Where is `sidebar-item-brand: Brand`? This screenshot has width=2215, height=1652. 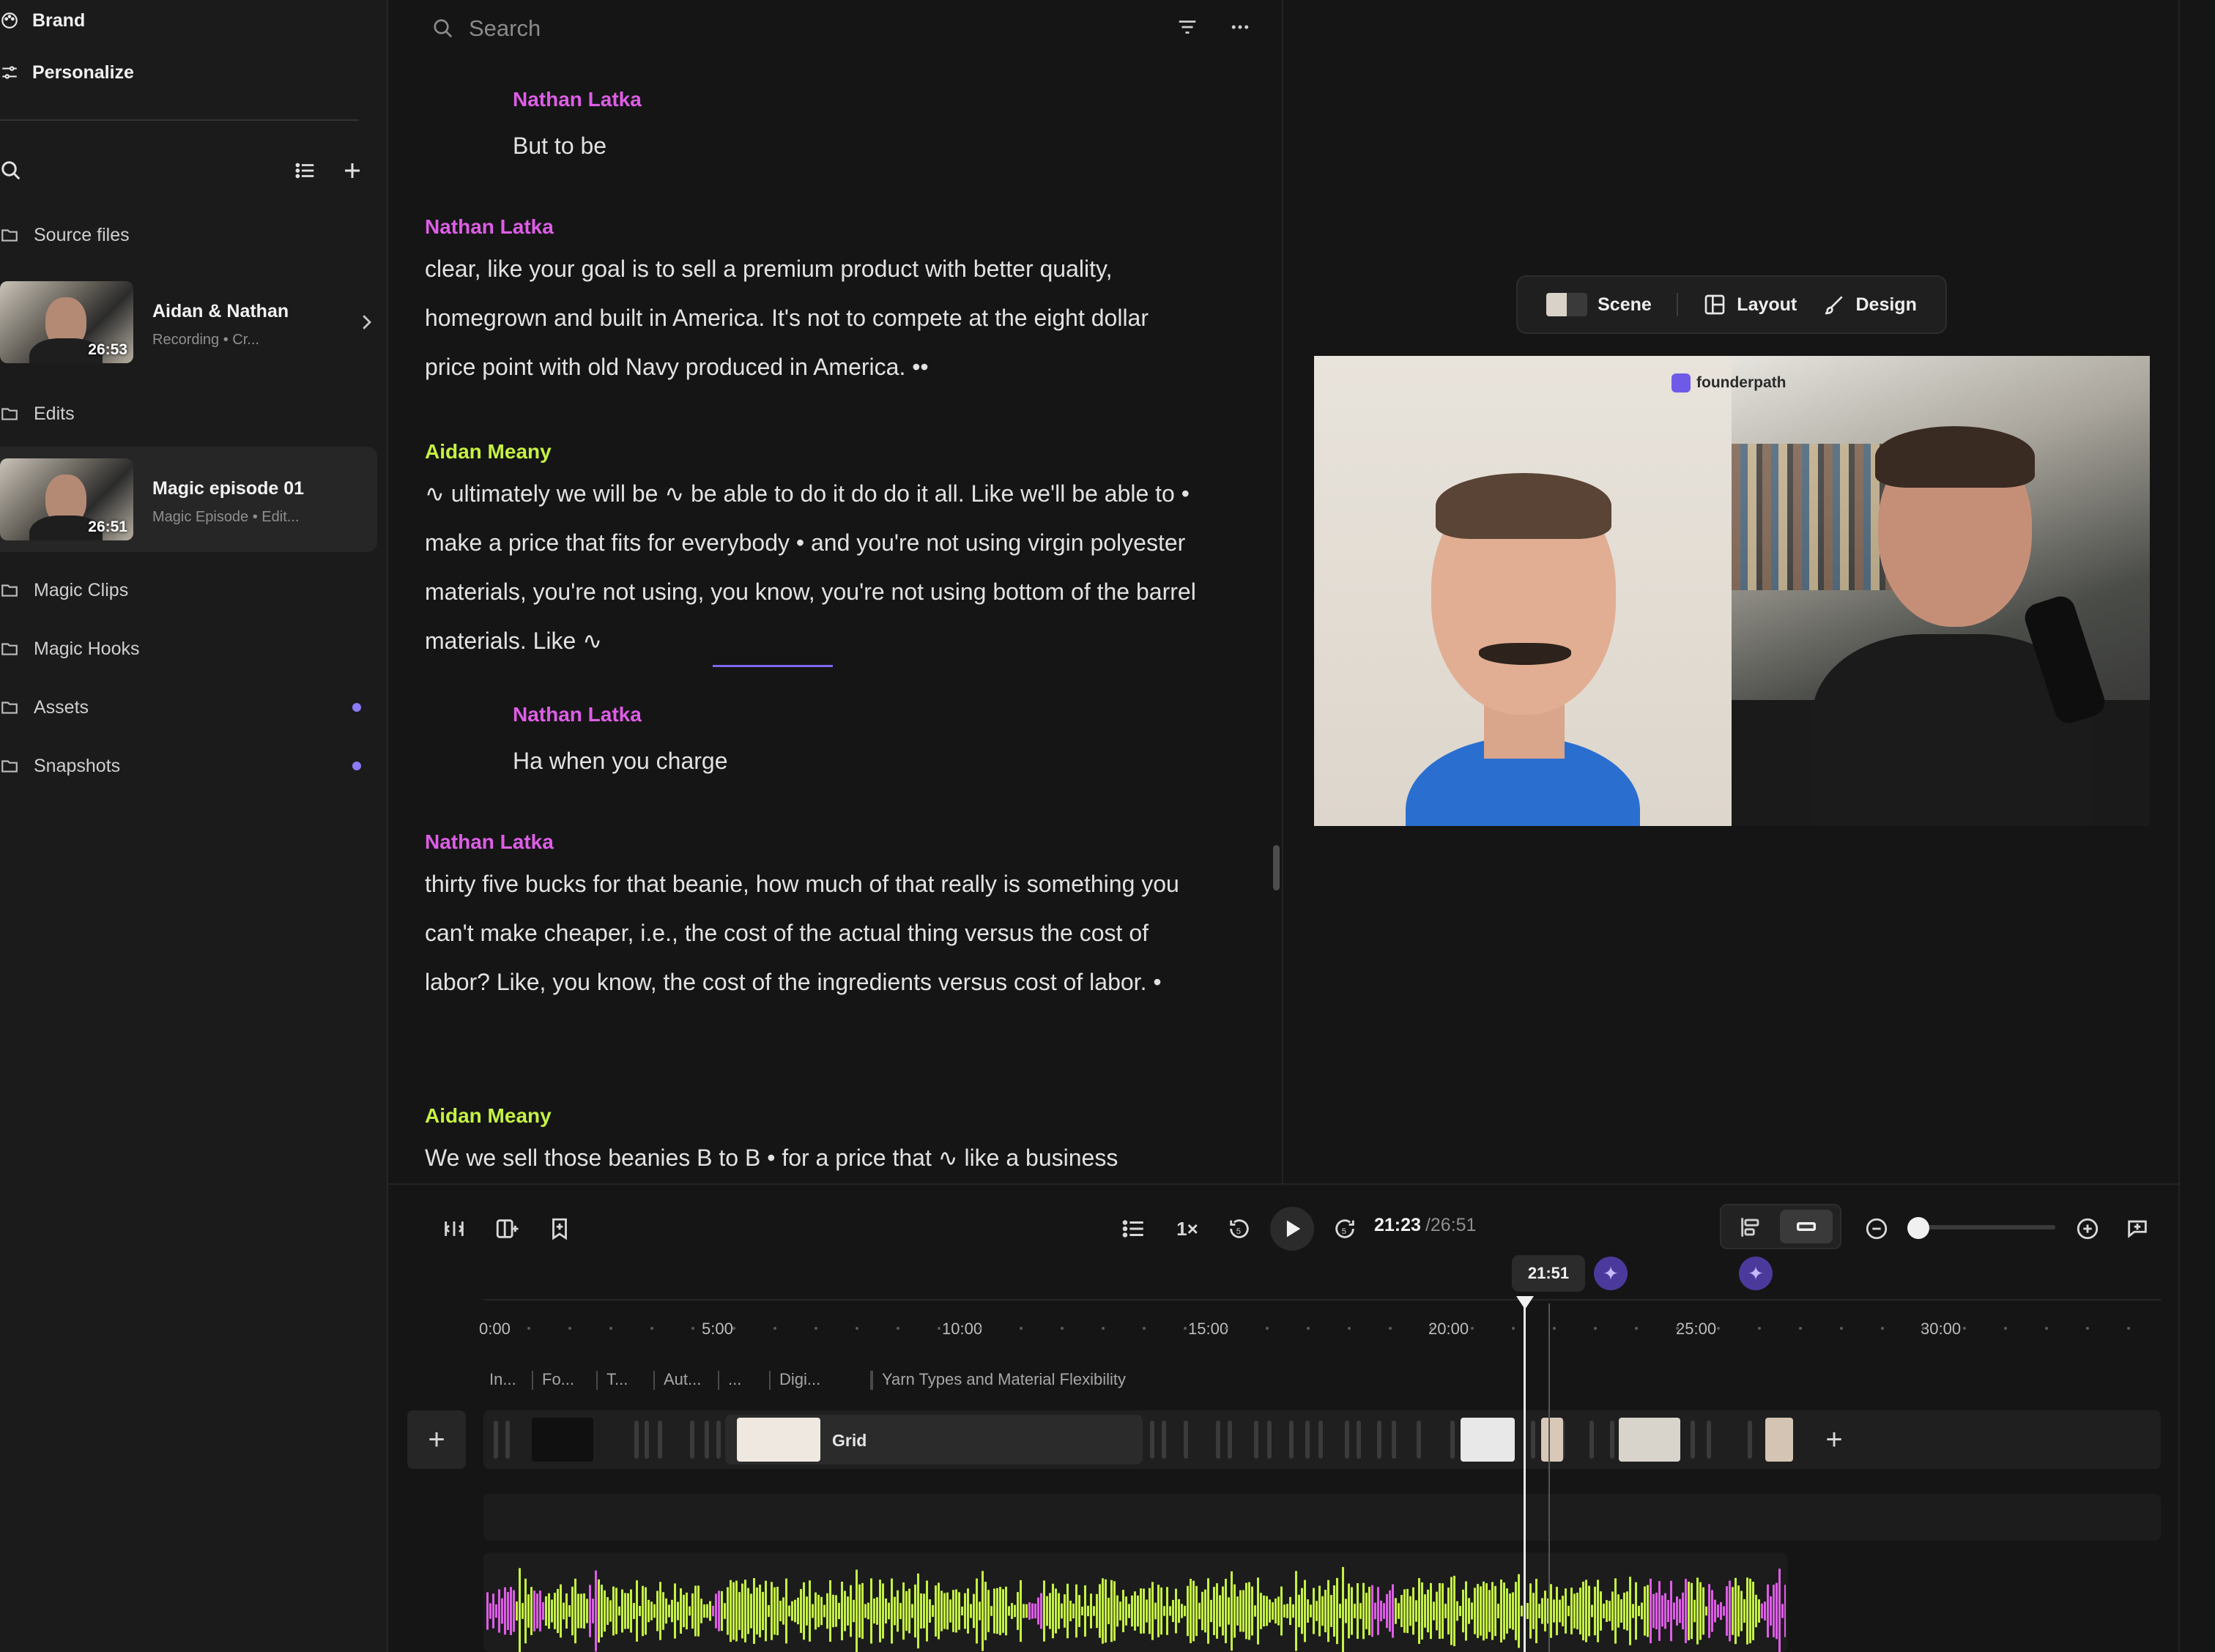 sidebar-item-brand: Brand is located at coordinates (42, 22).